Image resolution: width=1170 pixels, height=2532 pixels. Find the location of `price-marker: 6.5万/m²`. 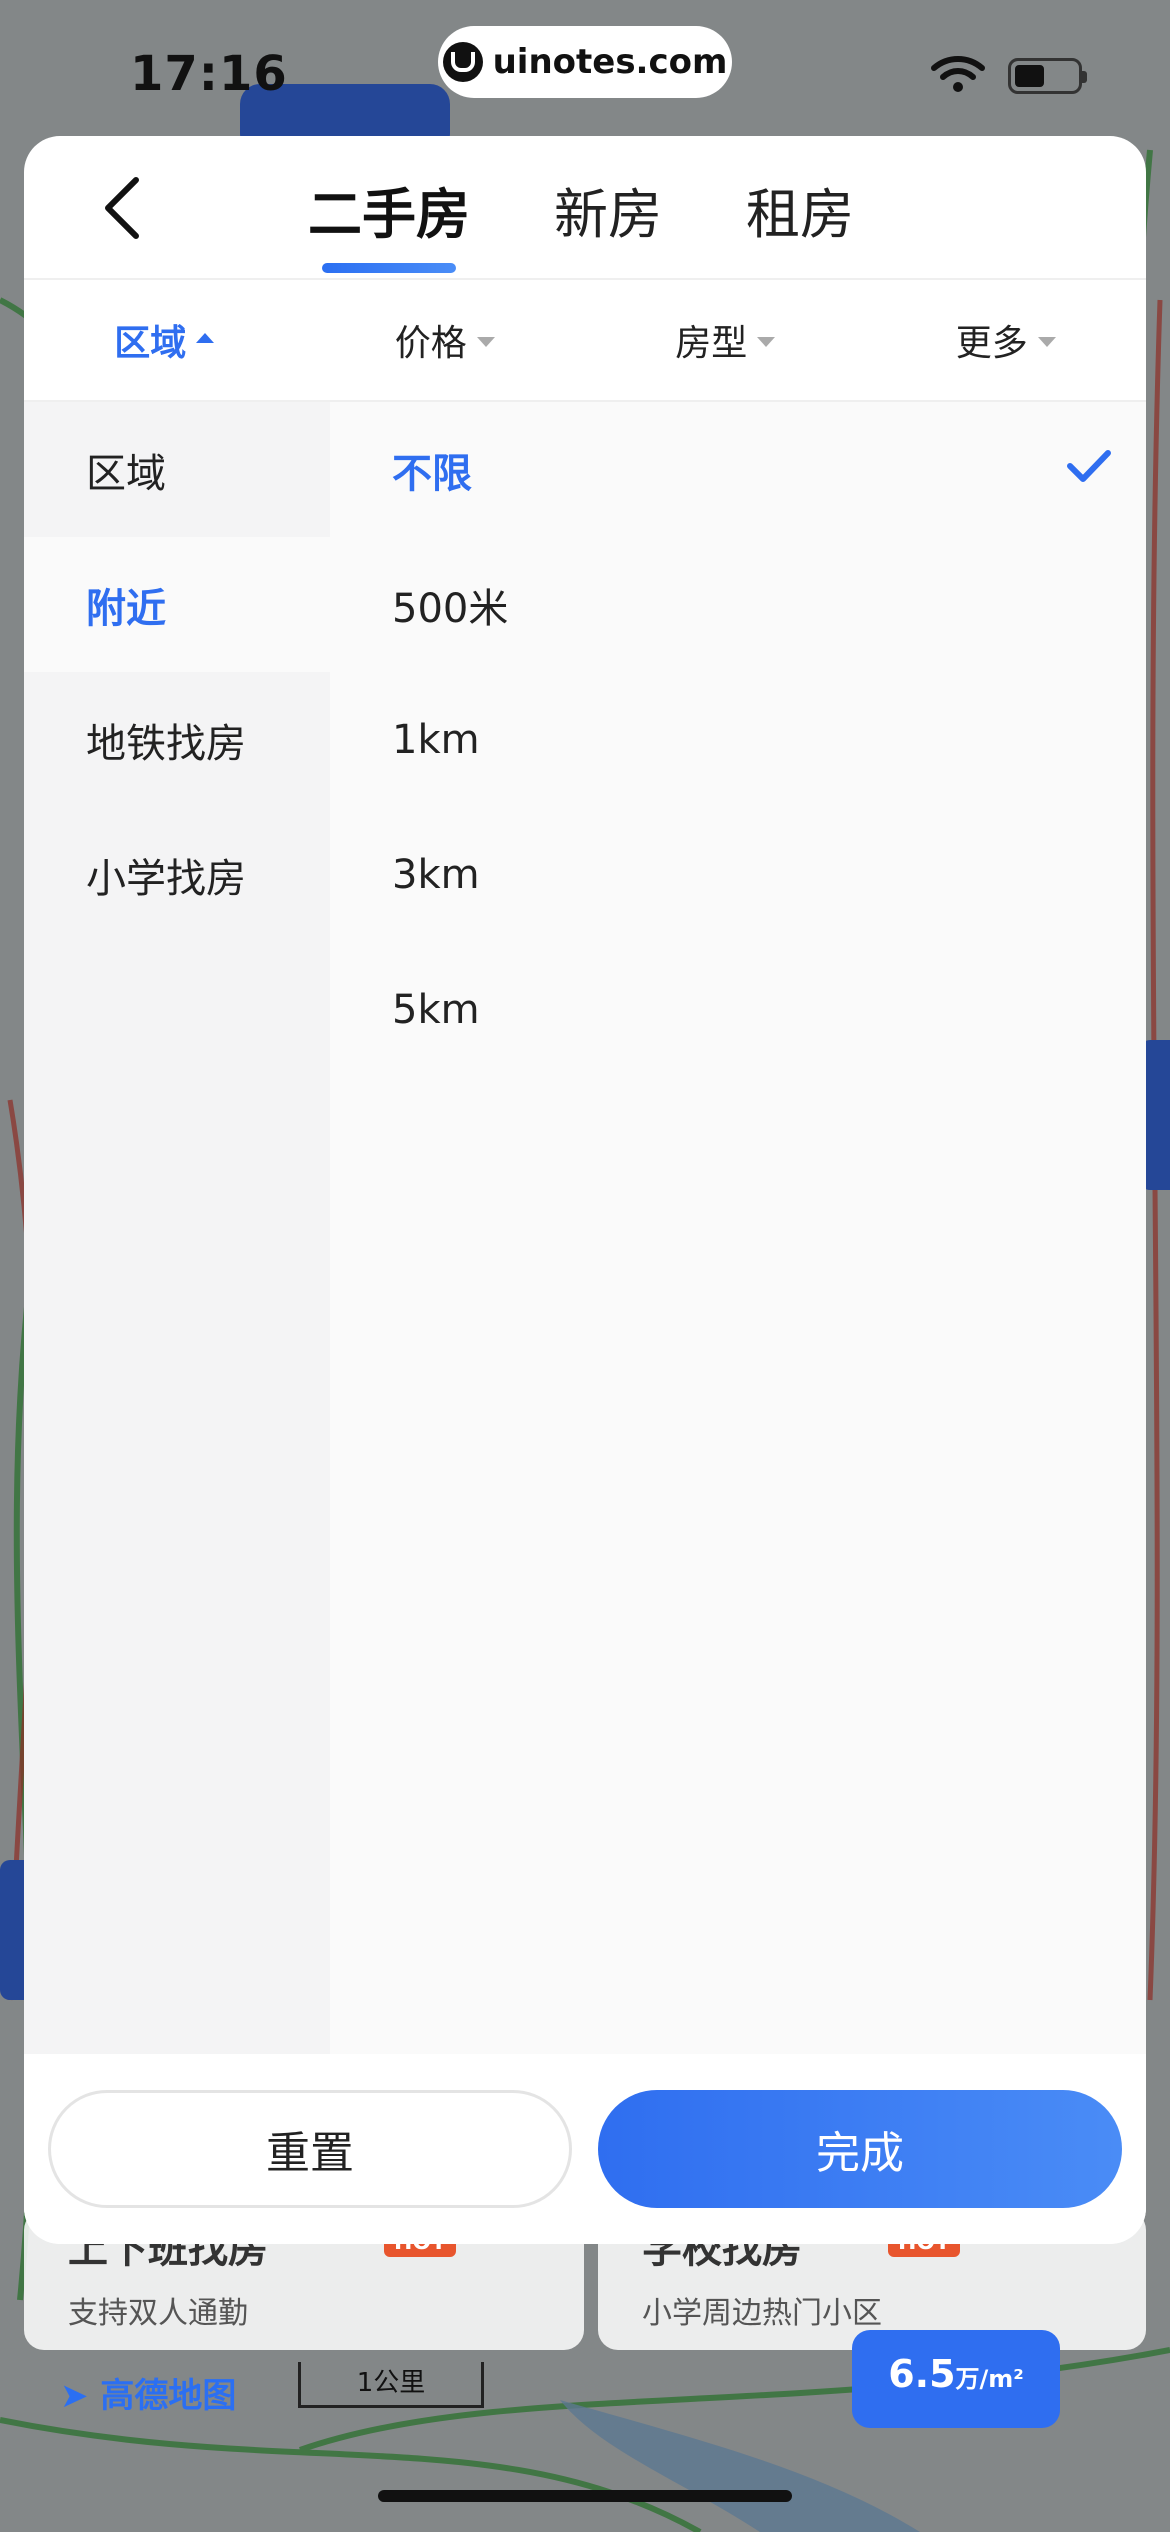

price-marker: 6.5万/m² is located at coordinates (956, 2379).